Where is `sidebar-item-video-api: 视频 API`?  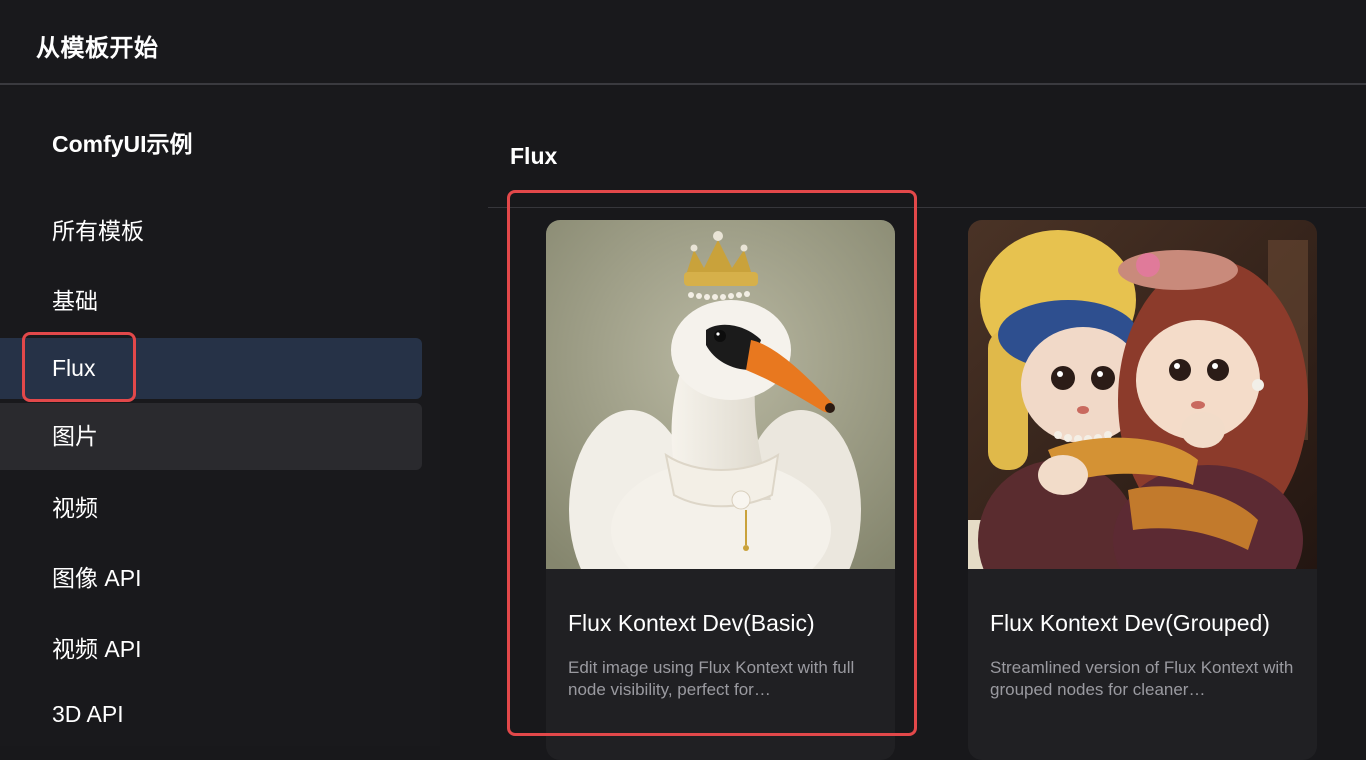
sidebar-item-video-api: 视频 API is located at coordinates (211, 649).